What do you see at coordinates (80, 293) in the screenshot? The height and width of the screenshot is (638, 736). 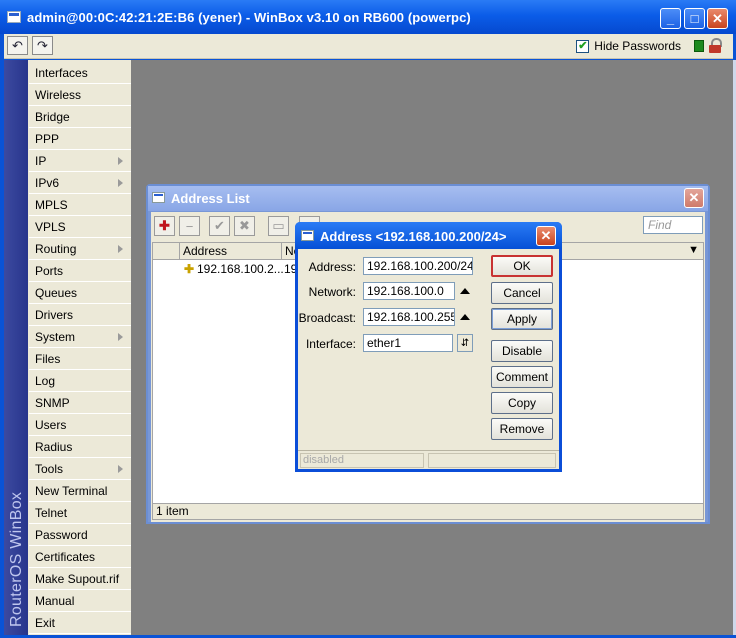 I see `sidebar-item-queues: Queues` at bounding box center [80, 293].